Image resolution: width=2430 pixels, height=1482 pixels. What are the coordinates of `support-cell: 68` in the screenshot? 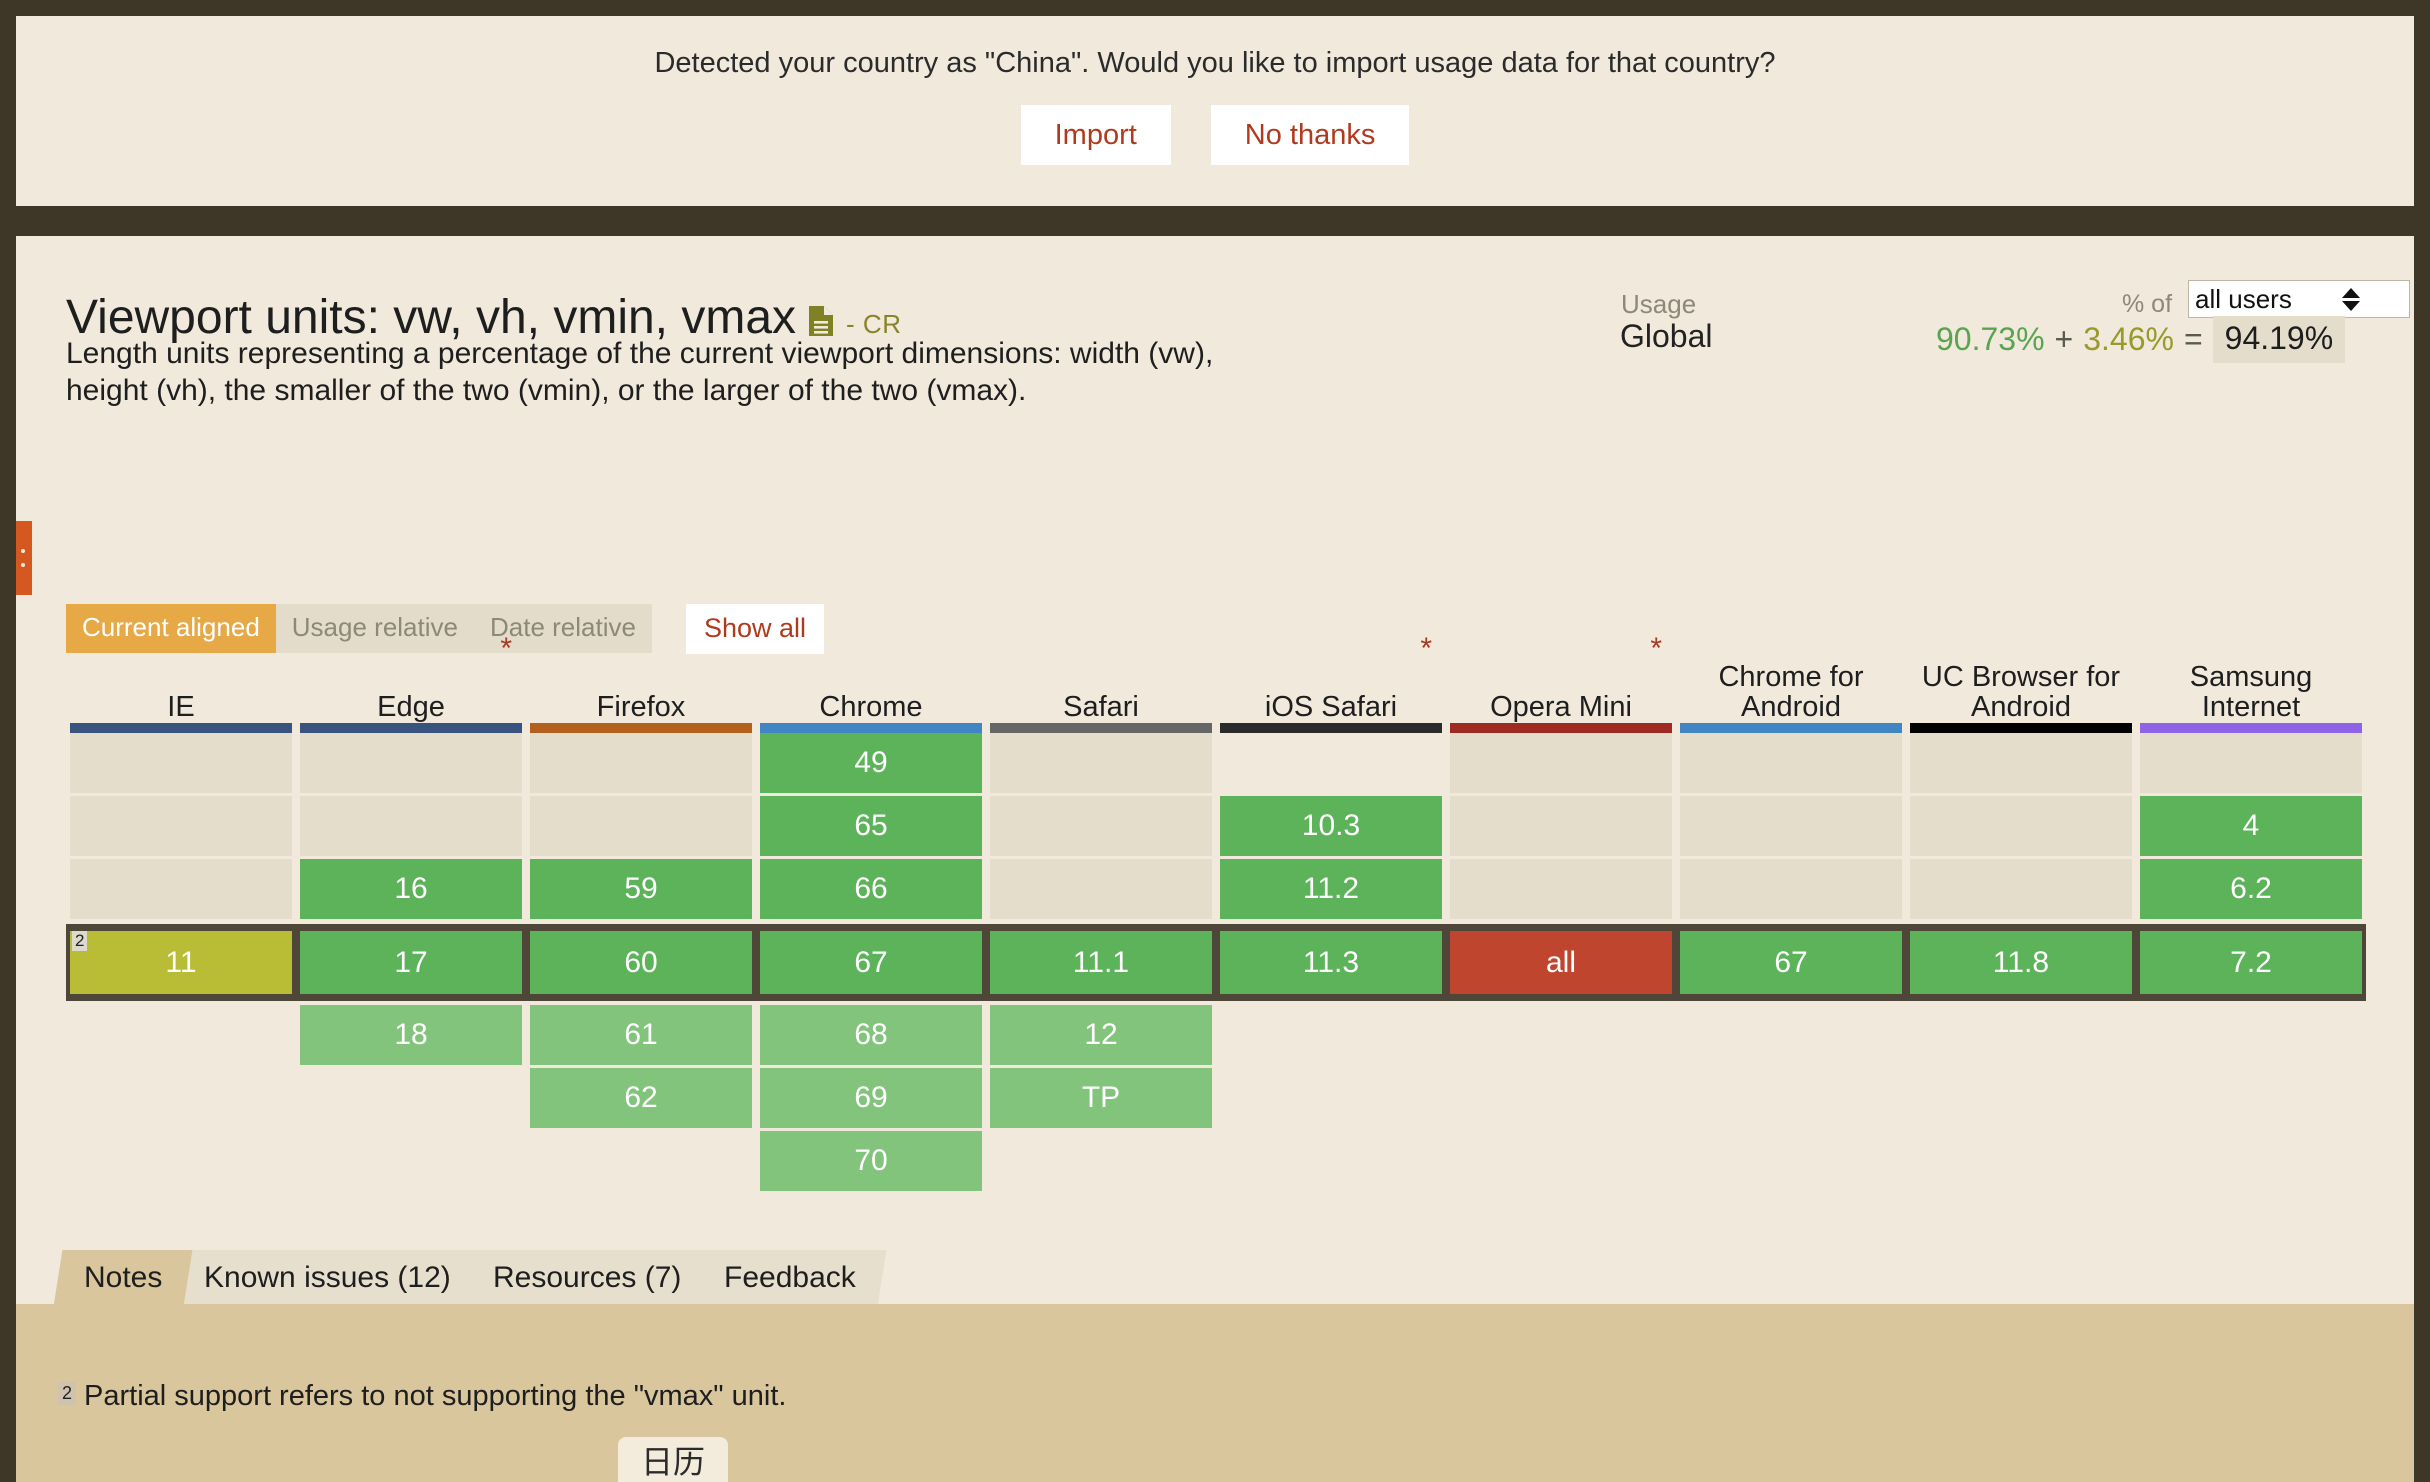 It's located at (871, 1035).